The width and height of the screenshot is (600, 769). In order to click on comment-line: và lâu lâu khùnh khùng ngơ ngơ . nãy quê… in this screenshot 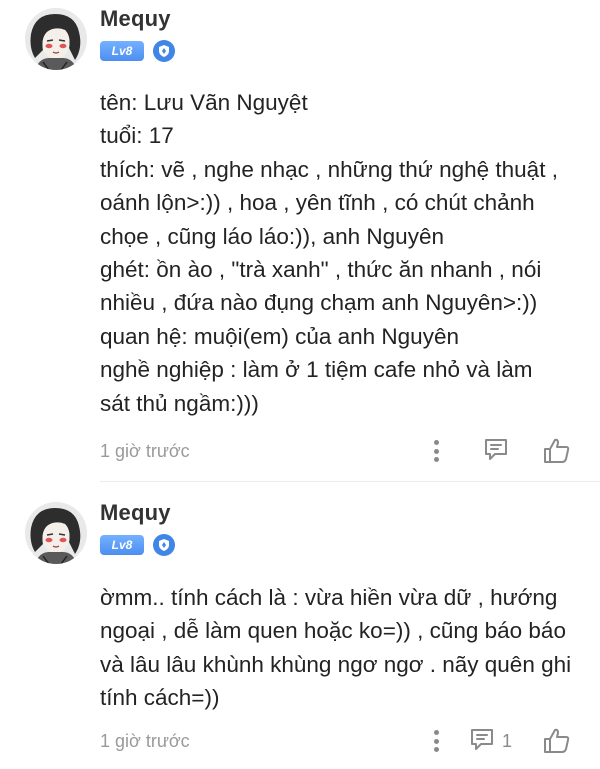, I will do `click(336, 664)`.